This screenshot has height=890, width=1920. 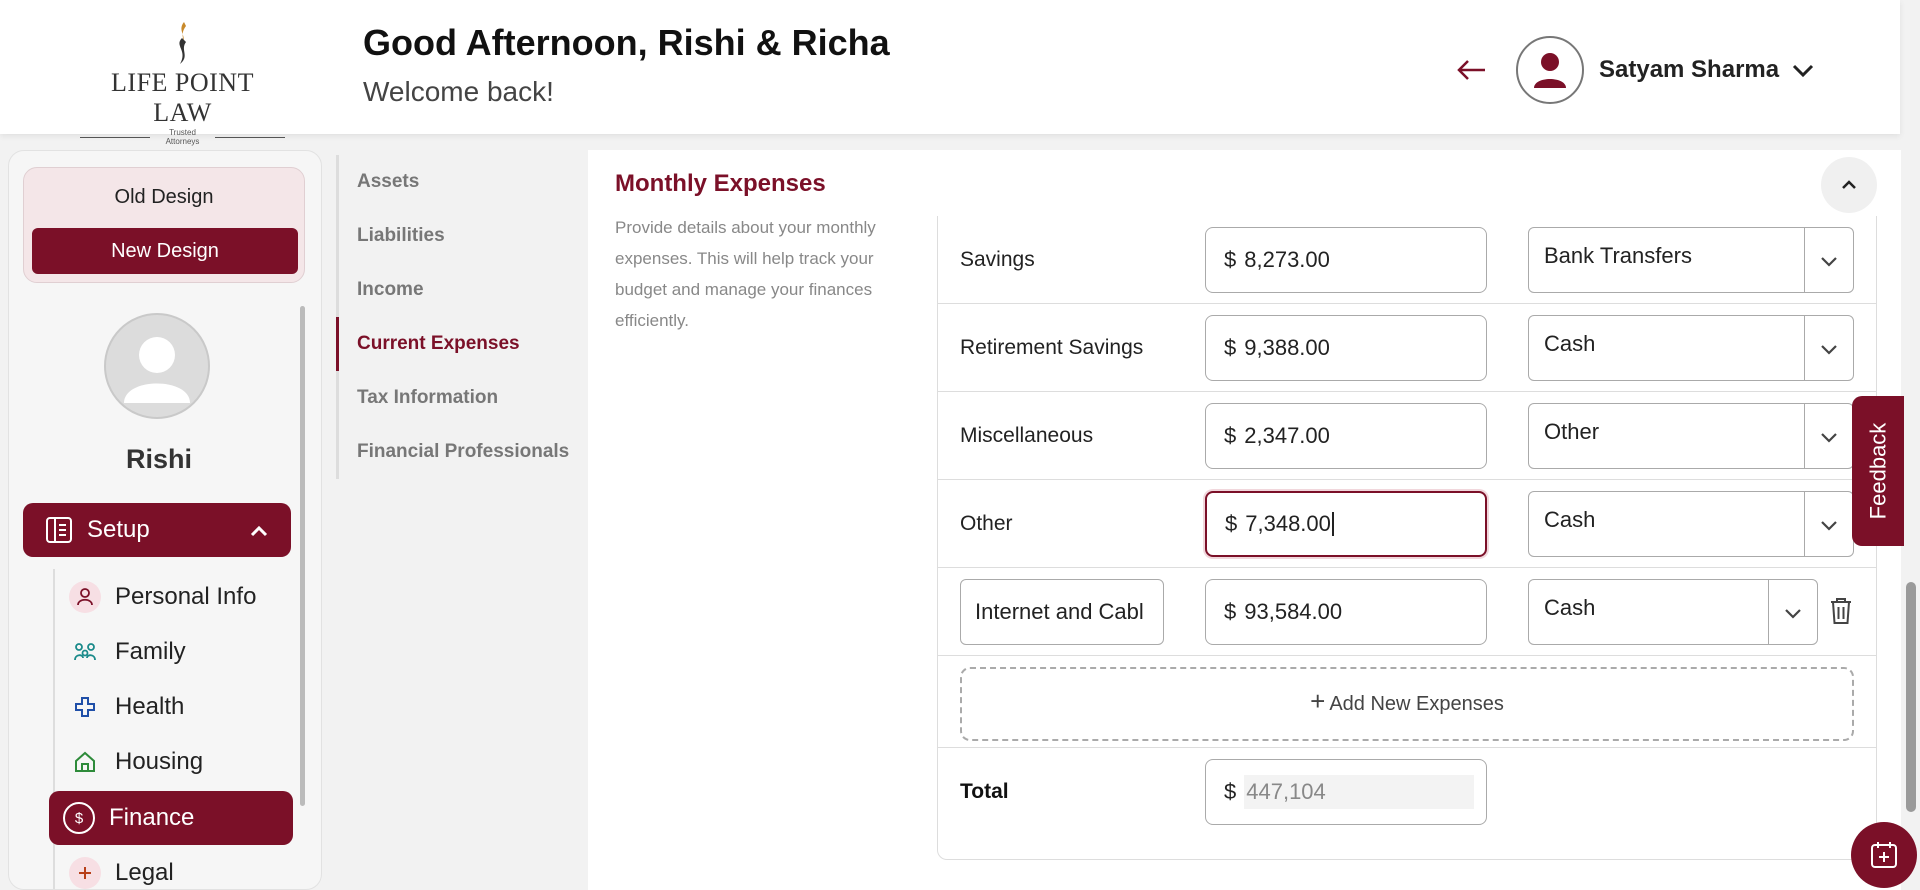 I want to click on total-row: Total $ 447,104, so click(x=1407, y=792).